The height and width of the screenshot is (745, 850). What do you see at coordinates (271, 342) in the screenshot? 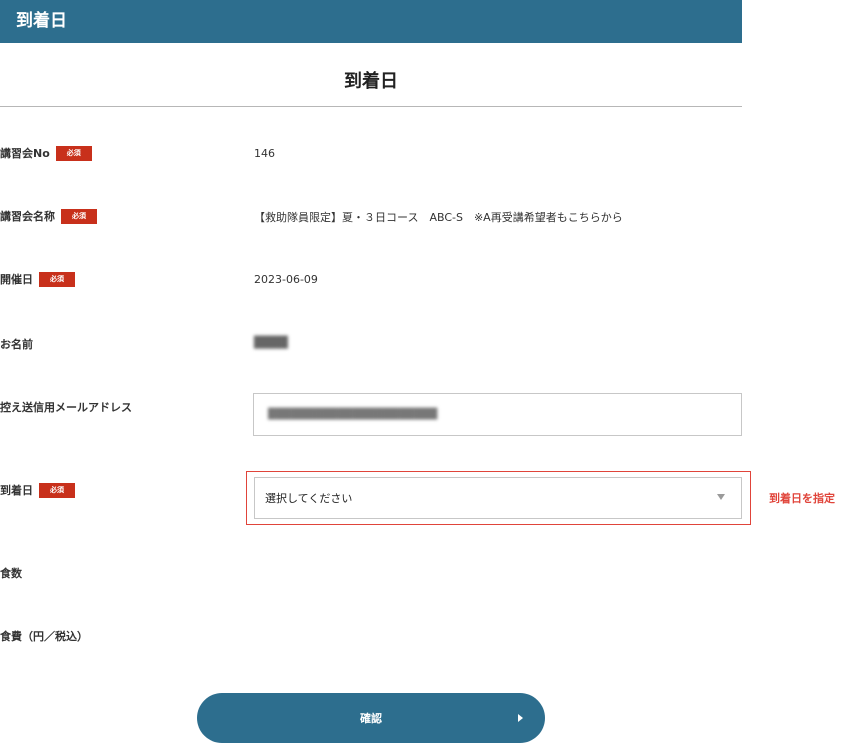
I see `name-value: ████` at bounding box center [271, 342].